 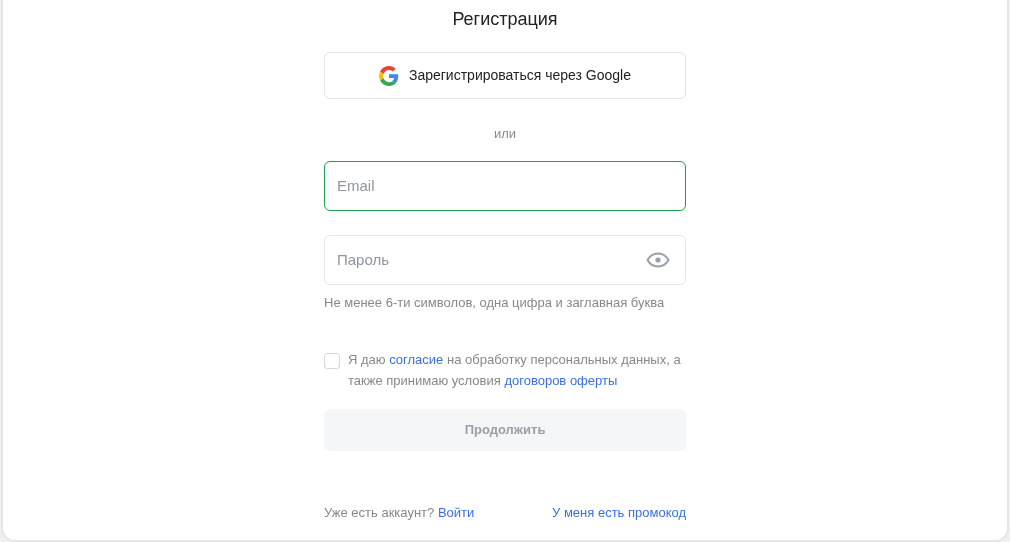 What do you see at coordinates (505, 185) in the screenshot?
I see `email-field: Email` at bounding box center [505, 185].